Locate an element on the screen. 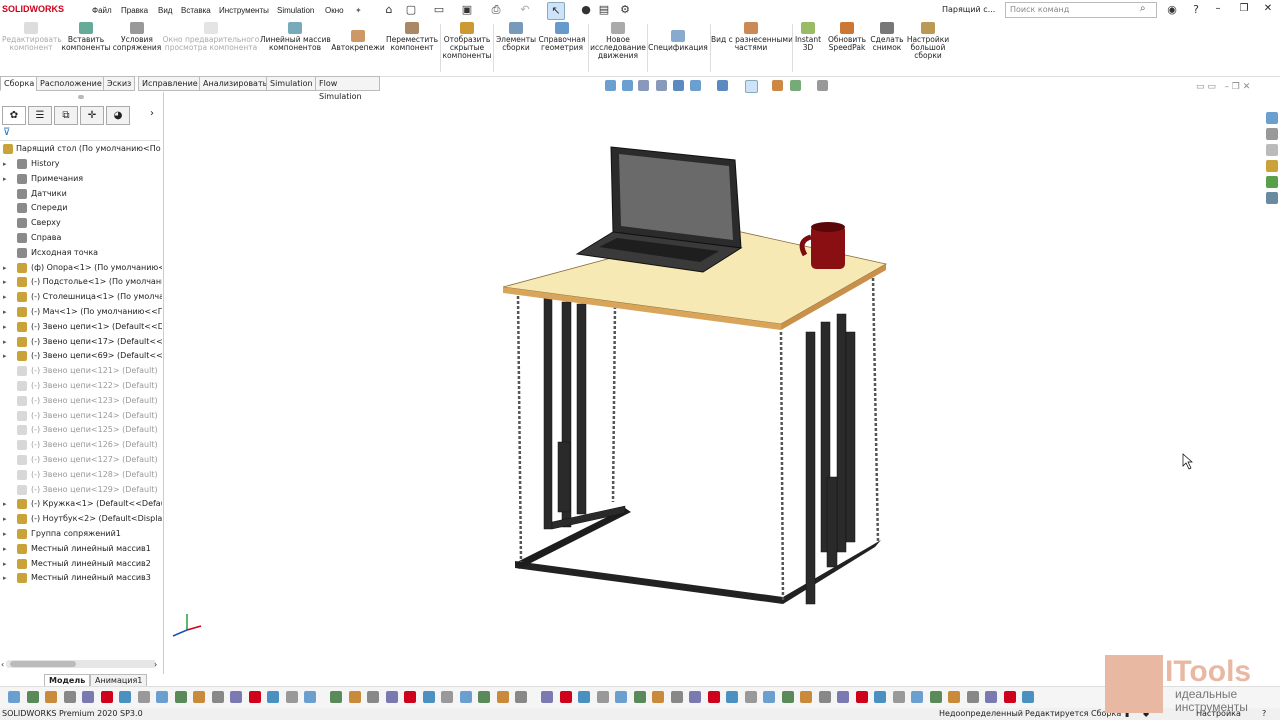 This screenshot has height=720, width=1280. menu-simulation: Simulation is located at coordinates (295, 10).